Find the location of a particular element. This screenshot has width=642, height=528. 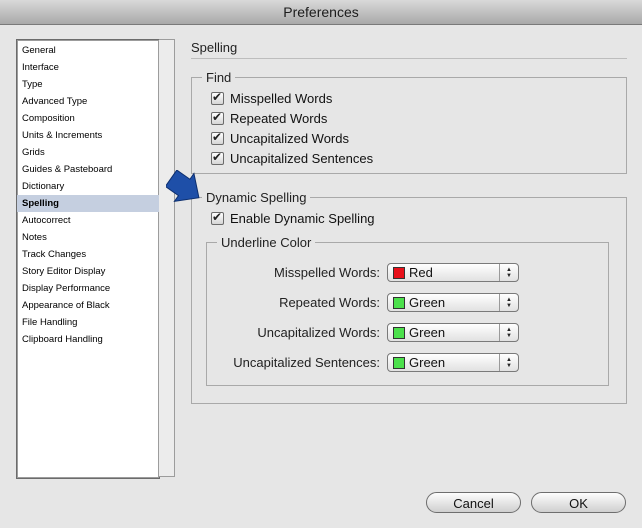

misspelled-color-select: Red ▲ ▼ is located at coordinates (453, 272).